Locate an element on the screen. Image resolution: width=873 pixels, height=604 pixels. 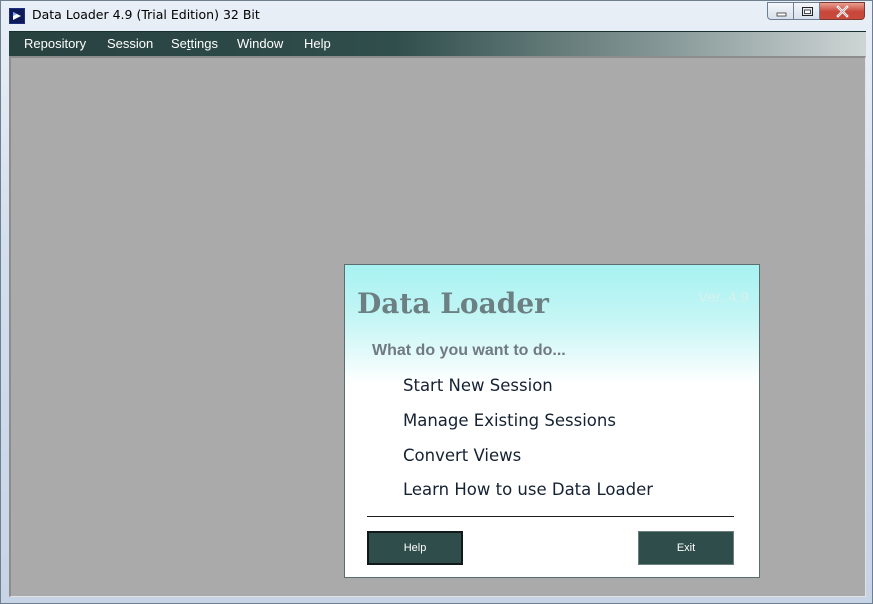
maximize-icon is located at coordinates (807, 11).